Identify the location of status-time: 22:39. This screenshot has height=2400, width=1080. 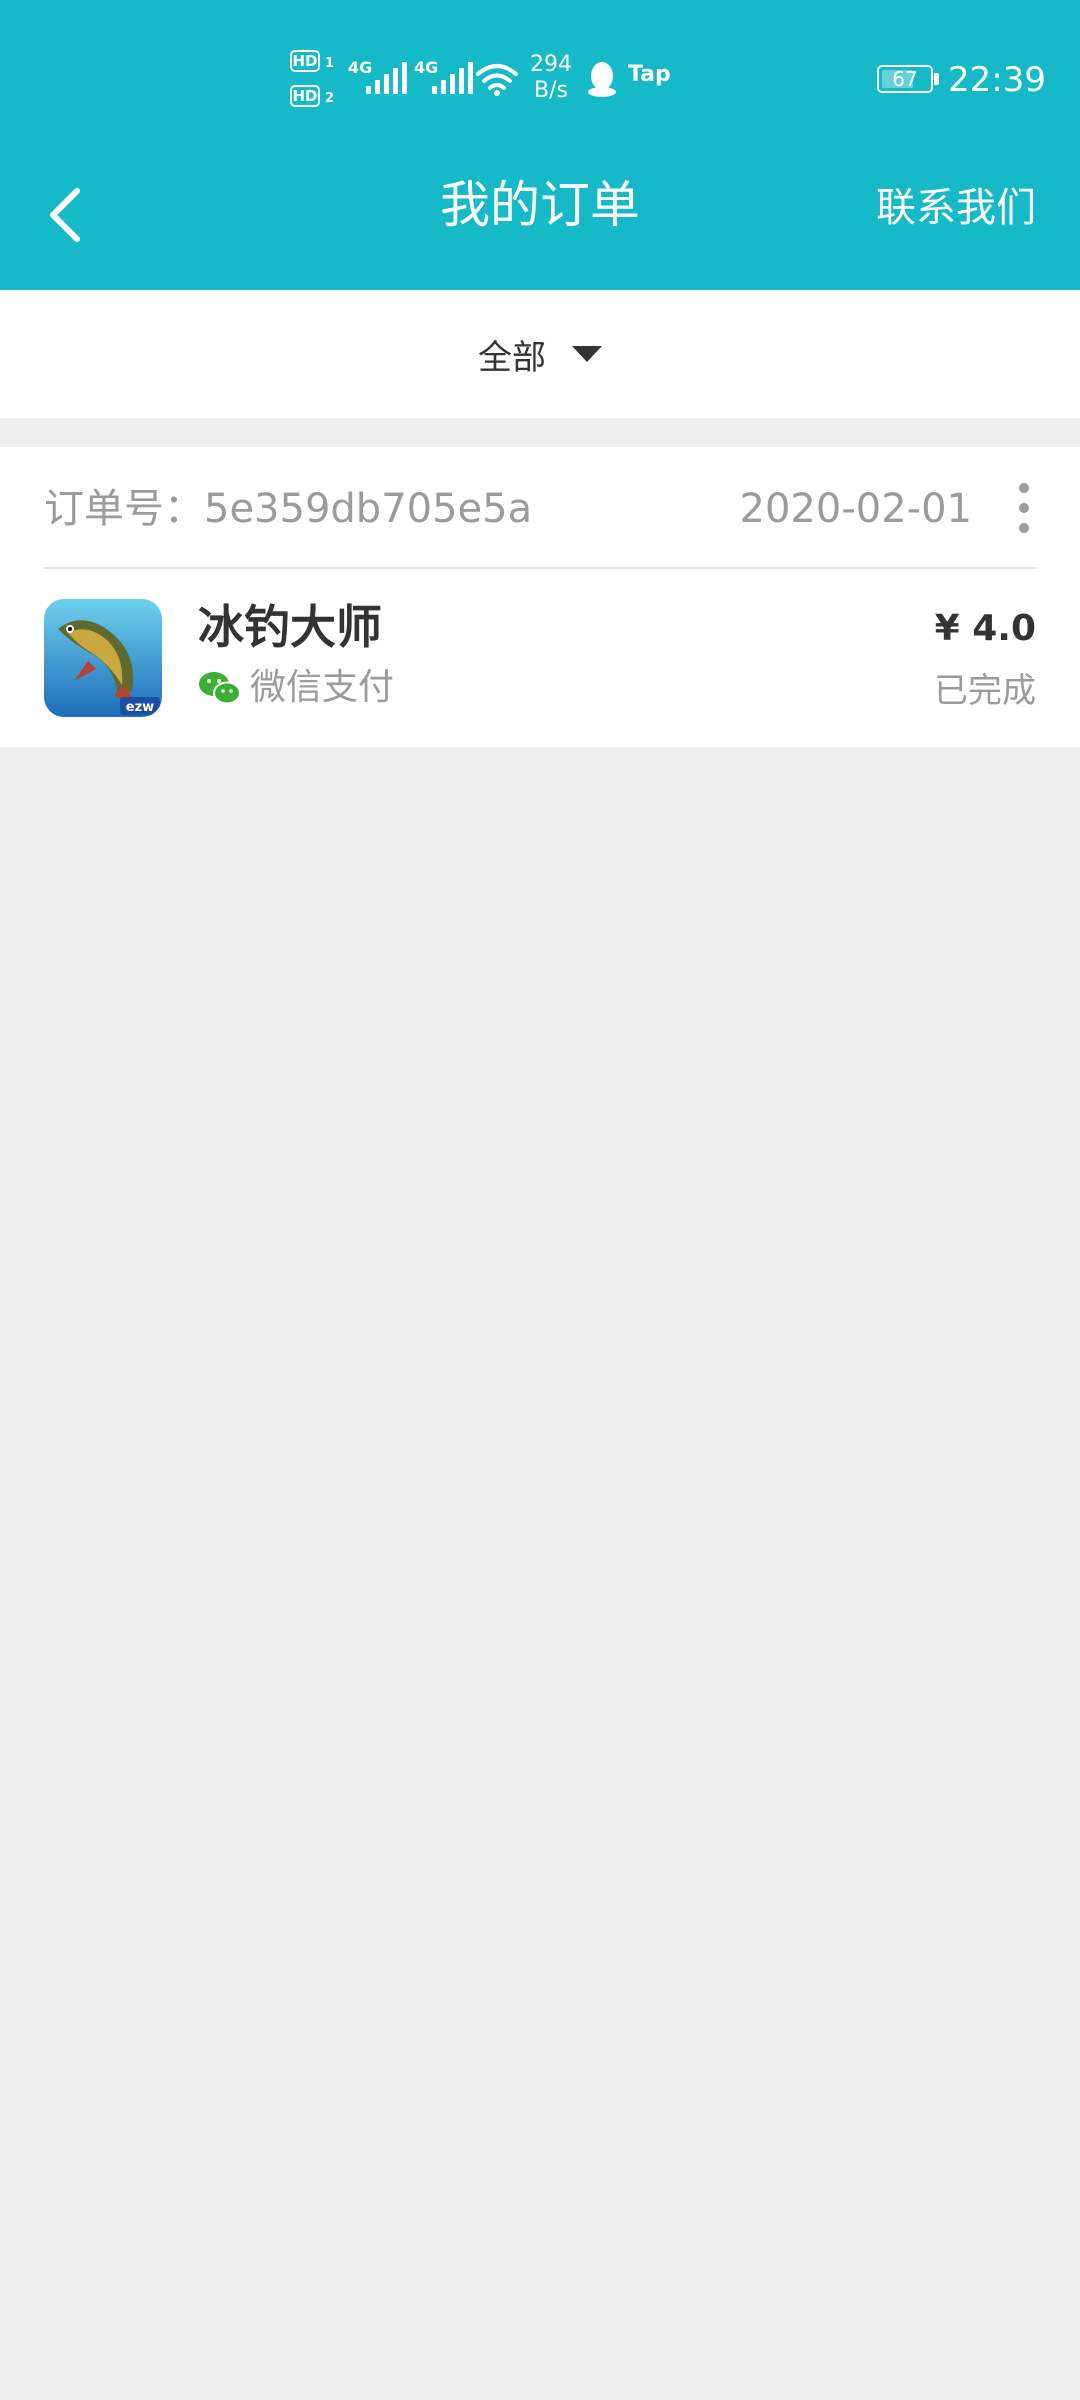
(997, 80).